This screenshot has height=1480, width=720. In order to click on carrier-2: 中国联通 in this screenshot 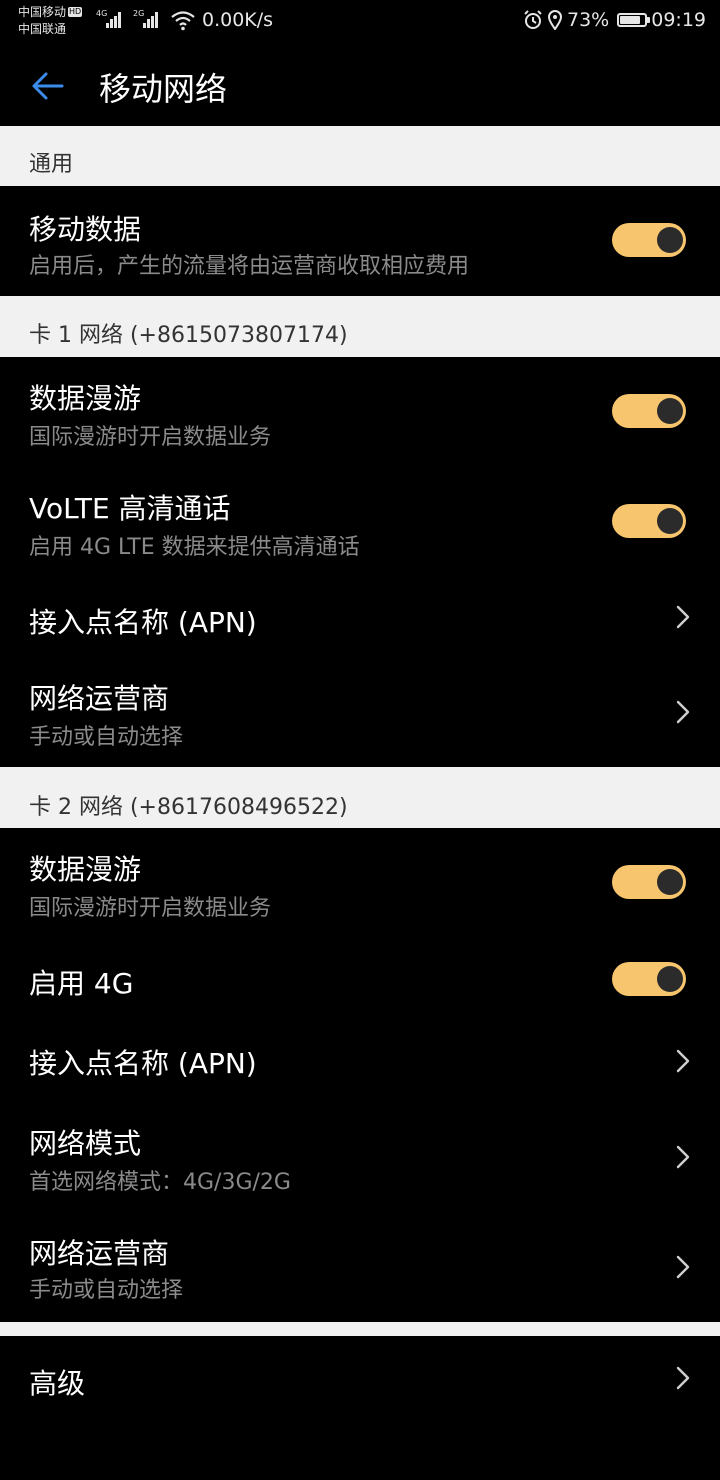, I will do `click(42, 29)`.